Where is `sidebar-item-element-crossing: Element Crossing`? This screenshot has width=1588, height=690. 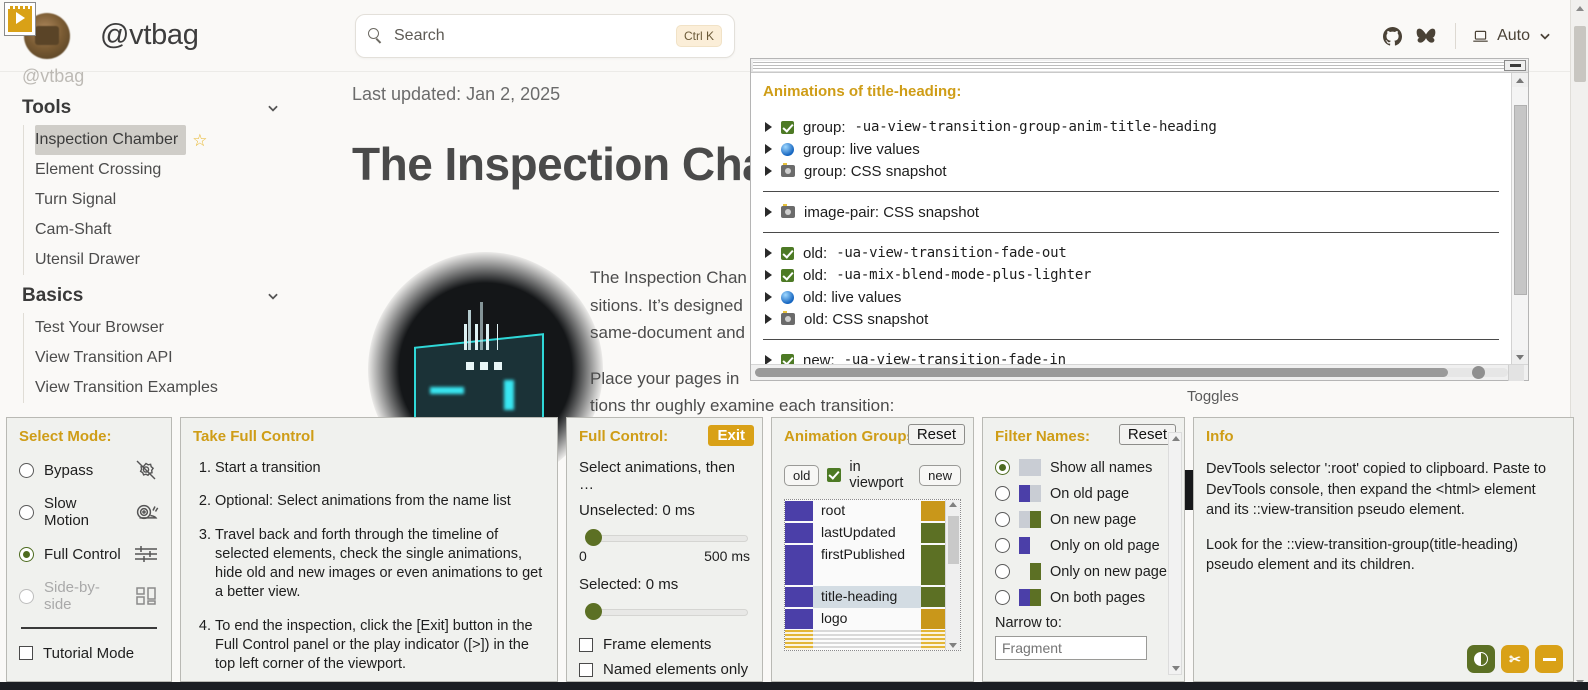
sidebar-item-element-crossing: Element Crossing is located at coordinates (92, 170).